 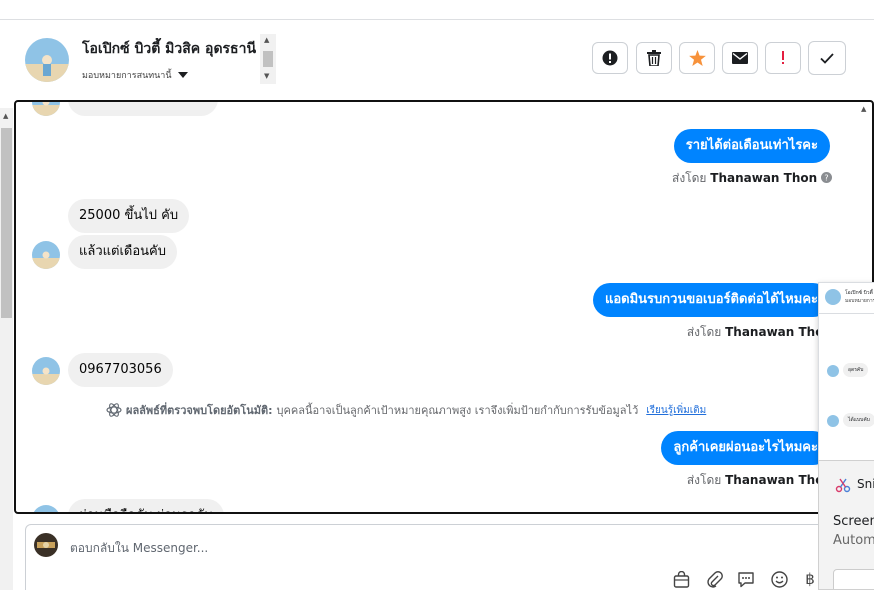 What do you see at coordinates (266, 76) in the screenshot?
I see `scroll-down-icon: ▼` at bounding box center [266, 76].